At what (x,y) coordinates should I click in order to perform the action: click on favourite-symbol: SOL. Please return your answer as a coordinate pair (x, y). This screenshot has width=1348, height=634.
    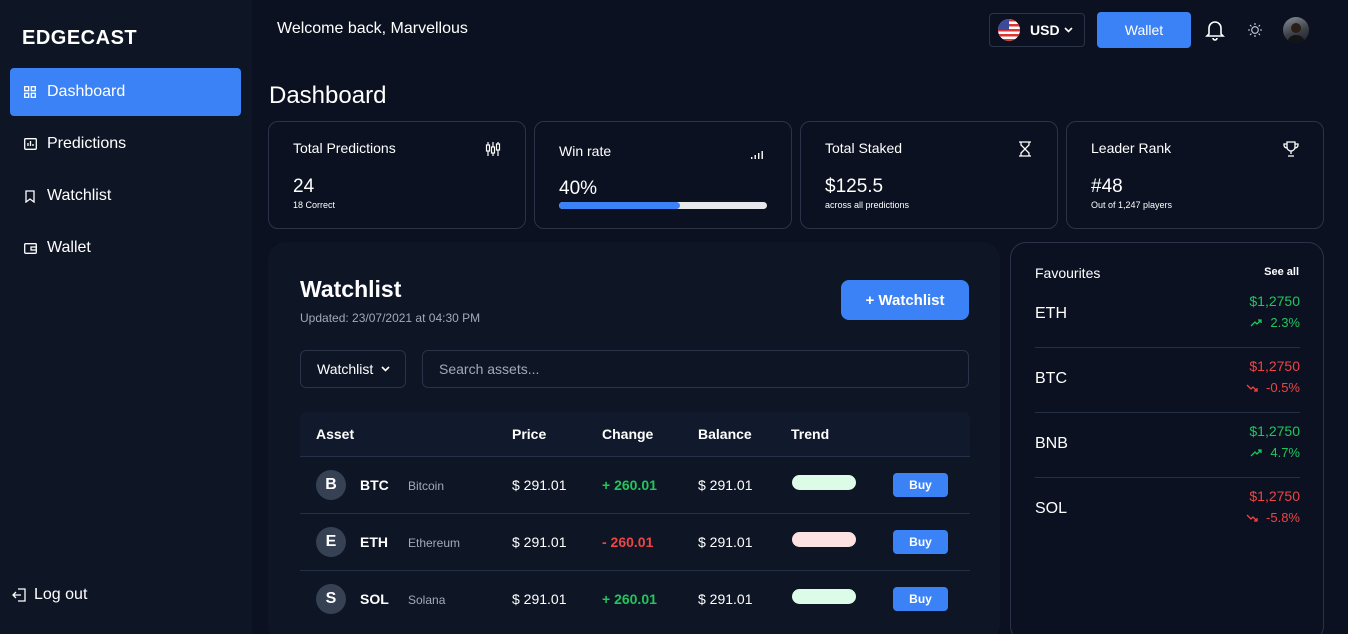
    Looking at the image, I should click on (1051, 508).